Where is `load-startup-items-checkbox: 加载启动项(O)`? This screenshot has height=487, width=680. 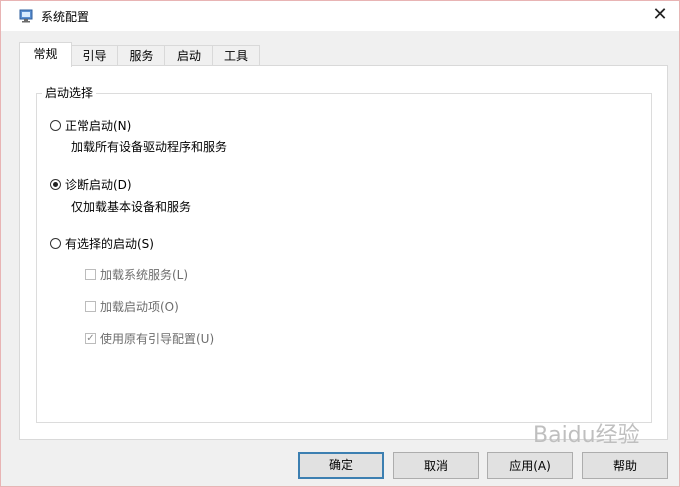
load-startup-items-checkbox: 加载启动项(O) is located at coordinates (132, 306).